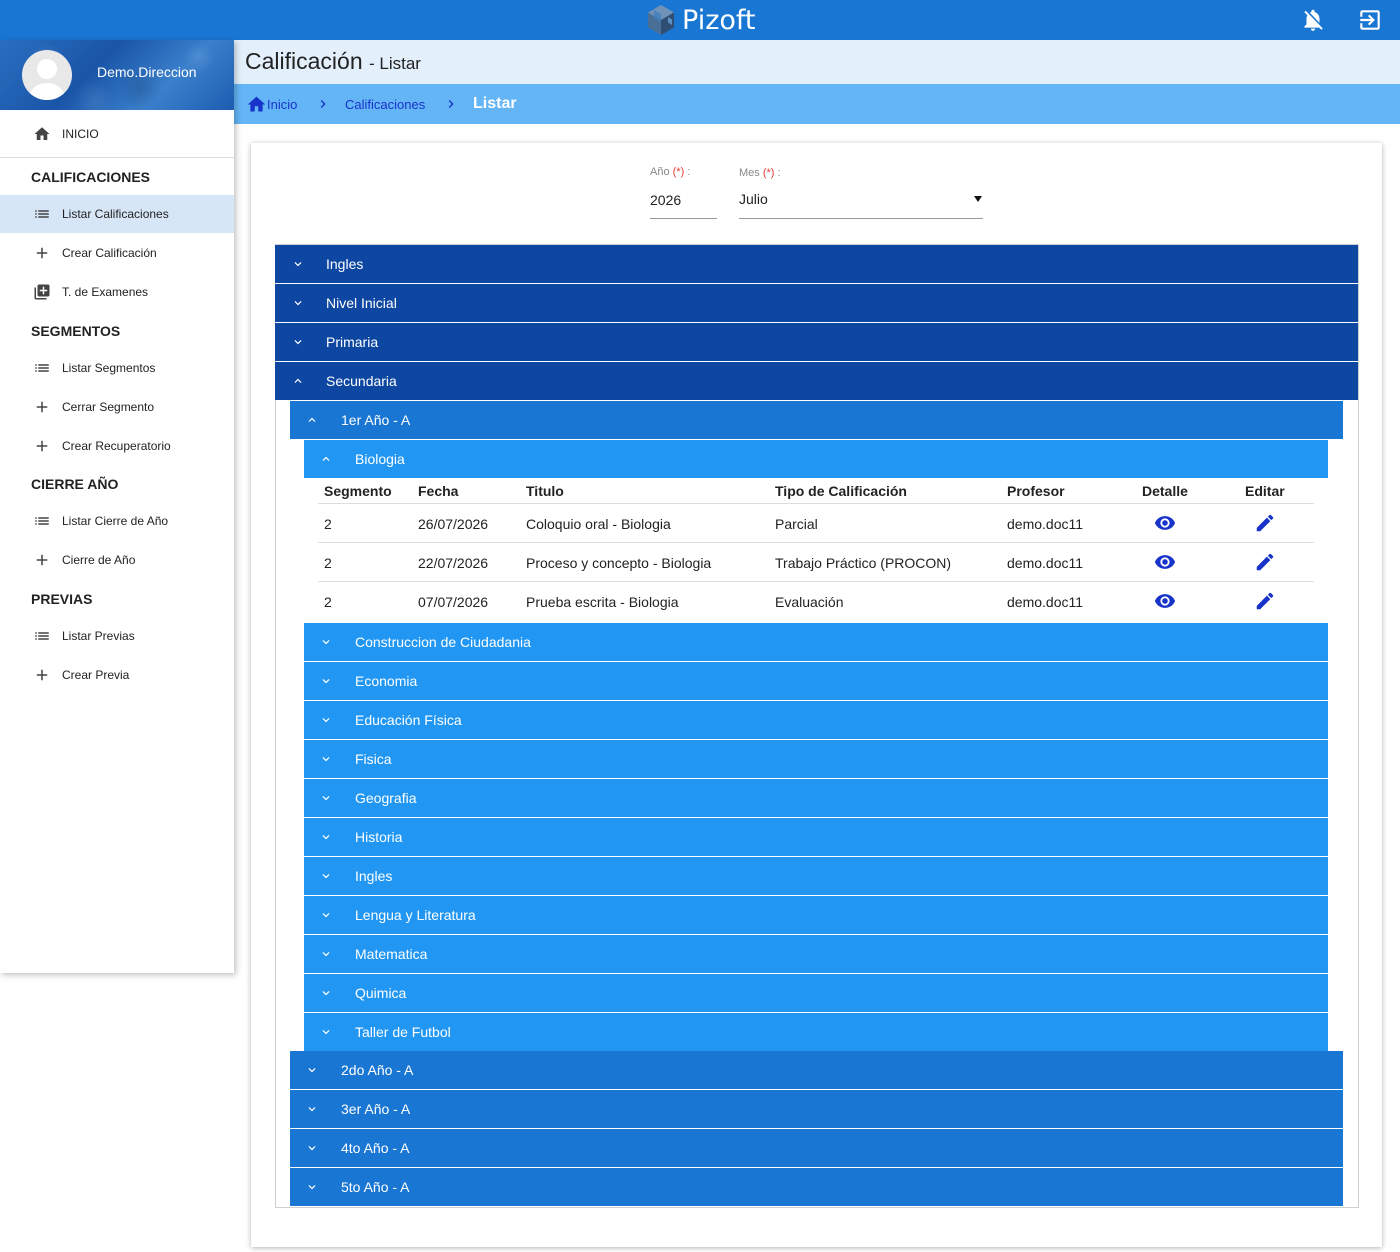  Describe the element at coordinates (438, 491) in the screenshot. I see `th-fecha: Fecha` at that location.